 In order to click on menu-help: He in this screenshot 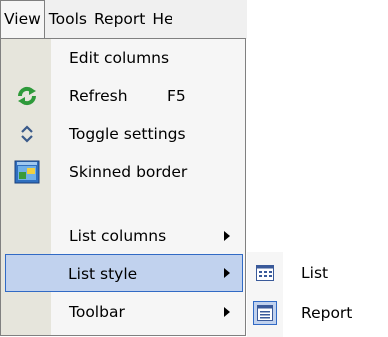, I will do `click(160, 19)`.